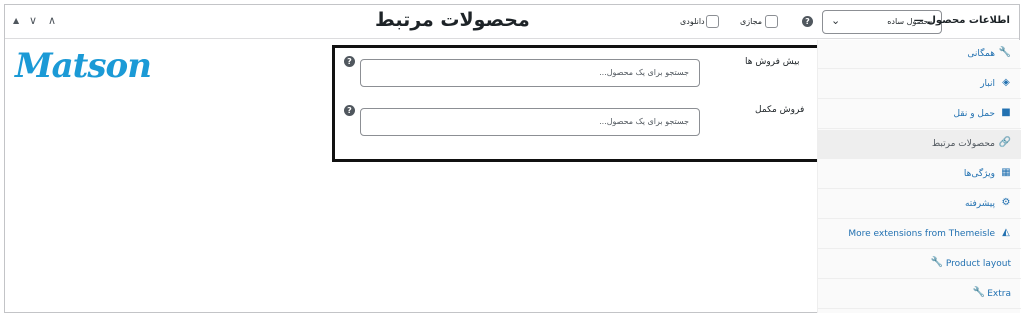  I want to click on crosssells-label: فروش مکمل, so click(780, 110).